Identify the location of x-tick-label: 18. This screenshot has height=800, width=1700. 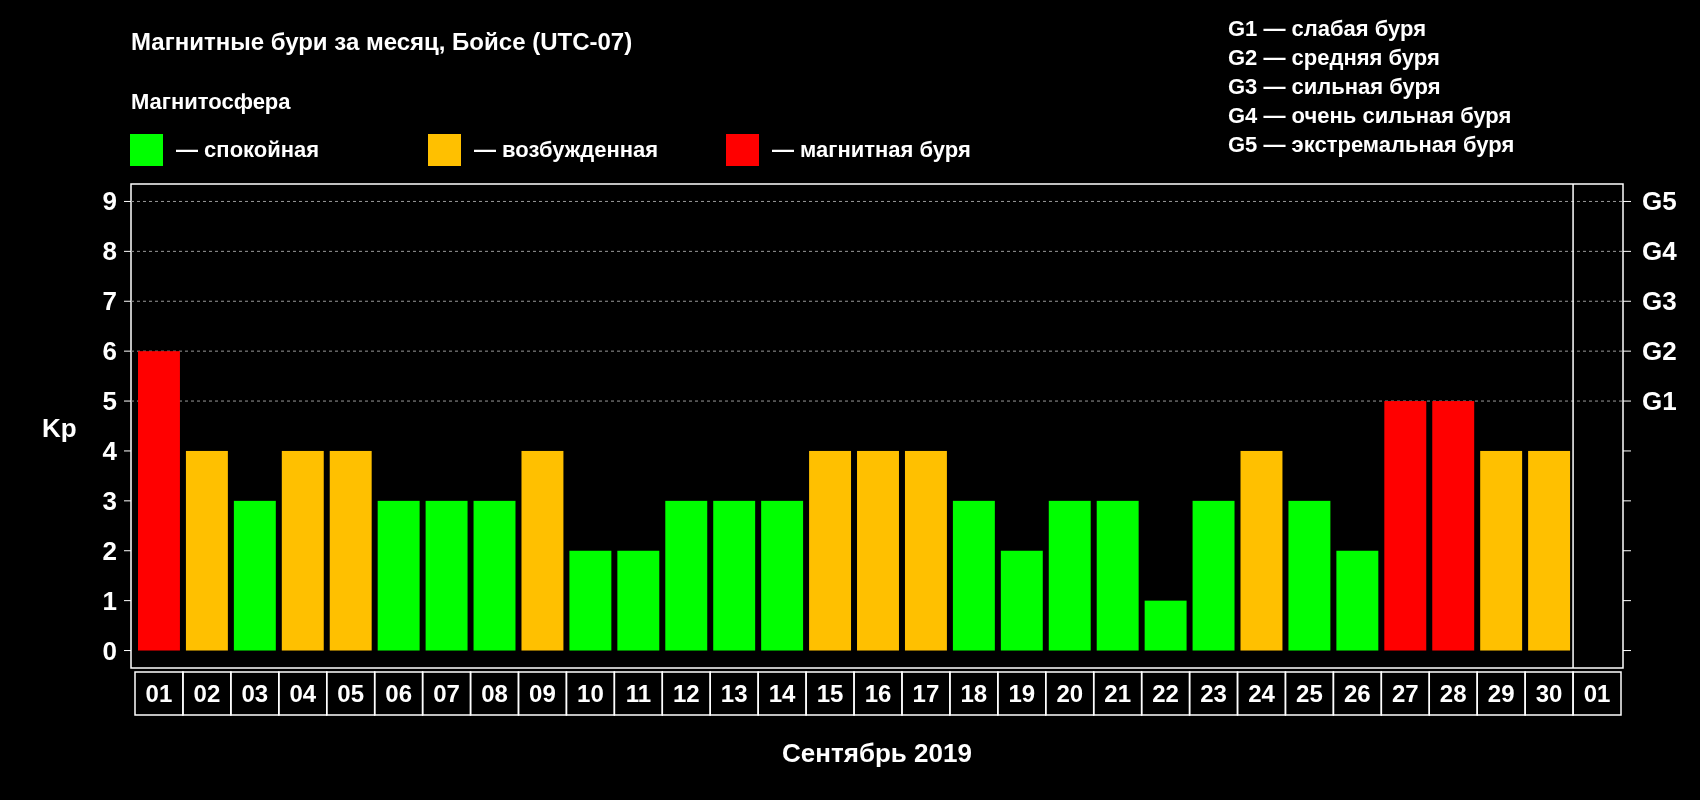
(974, 693).